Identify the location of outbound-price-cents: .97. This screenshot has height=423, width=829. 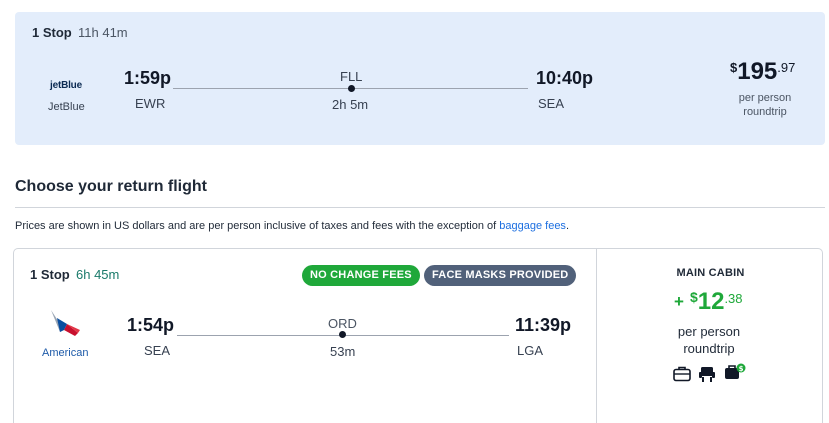
(786, 67).